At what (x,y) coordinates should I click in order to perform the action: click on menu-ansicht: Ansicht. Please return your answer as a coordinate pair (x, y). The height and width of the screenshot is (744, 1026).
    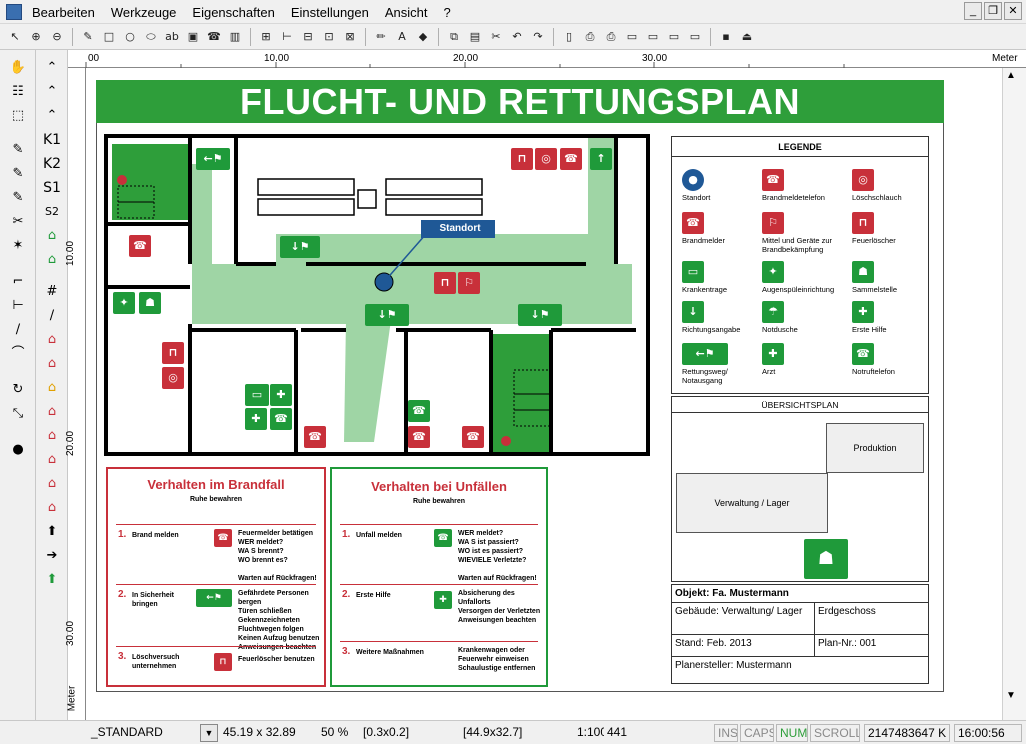
    Looking at the image, I should click on (410, 12).